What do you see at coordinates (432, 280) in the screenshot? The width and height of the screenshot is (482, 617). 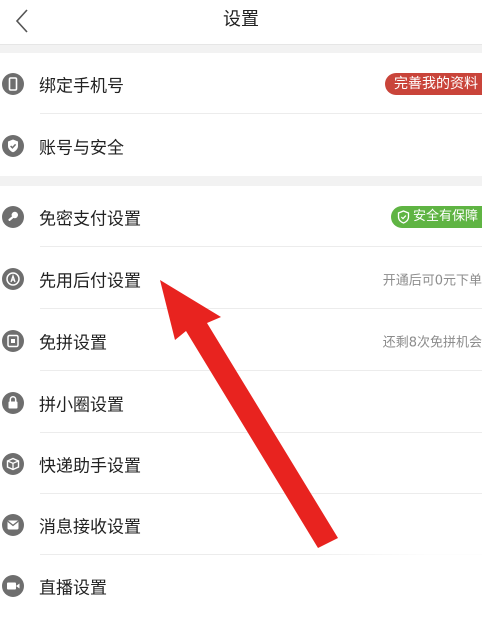 I see `row-value: 开通后可0元下单` at bounding box center [432, 280].